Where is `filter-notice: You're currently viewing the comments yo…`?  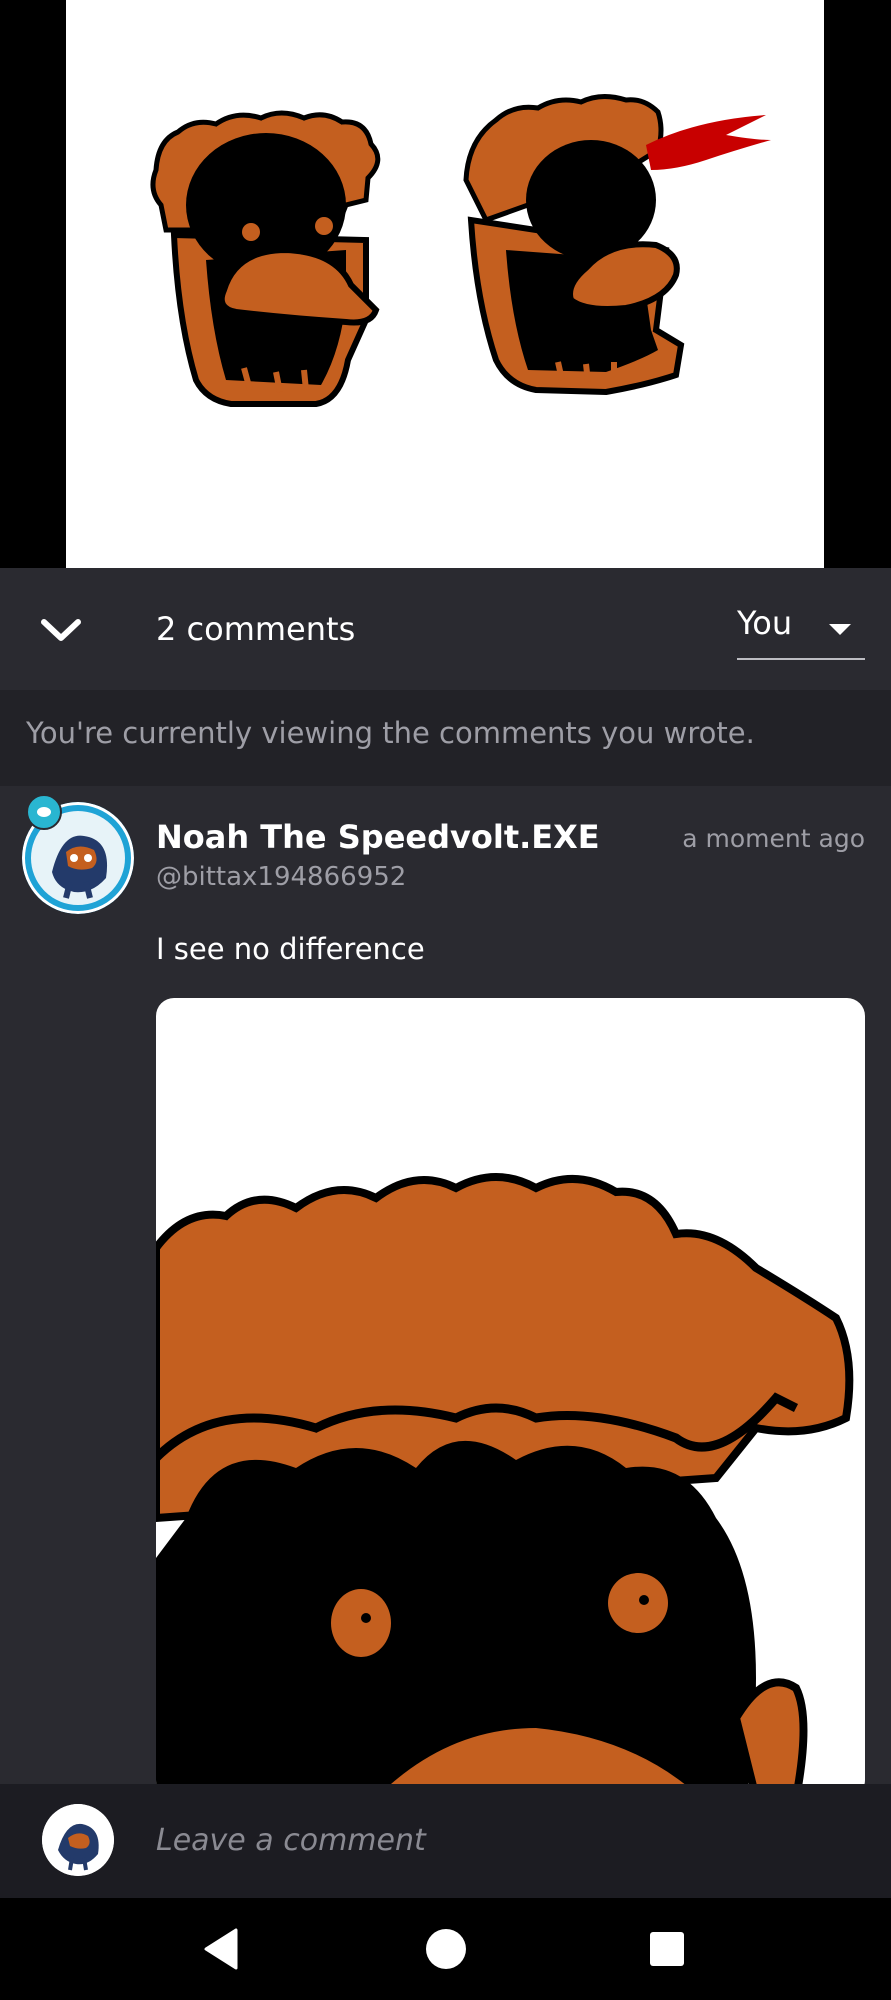
filter-notice: You're currently viewing the comments yo… is located at coordinates (445, 738).